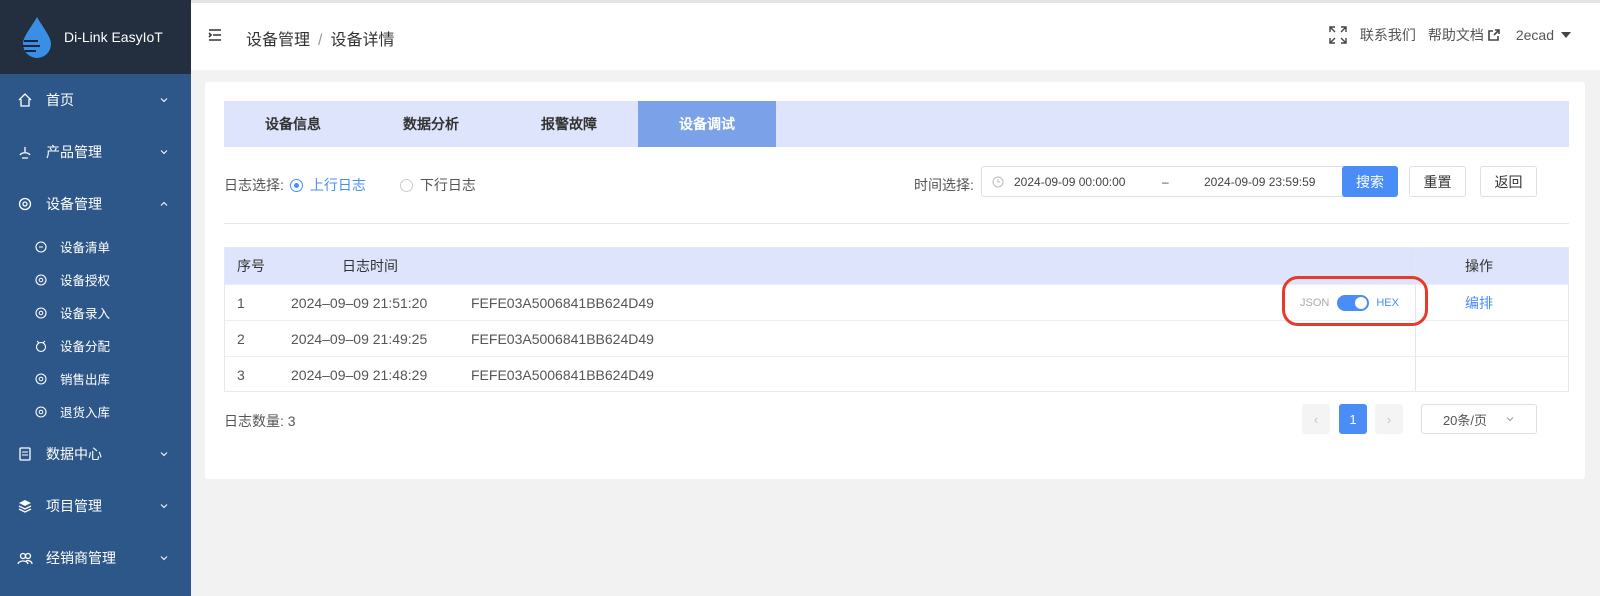 The width and height of the screenshot is (1600, 596). I want to click on end-date: 2024-09-09 23:59:59, so click(1259, 182).